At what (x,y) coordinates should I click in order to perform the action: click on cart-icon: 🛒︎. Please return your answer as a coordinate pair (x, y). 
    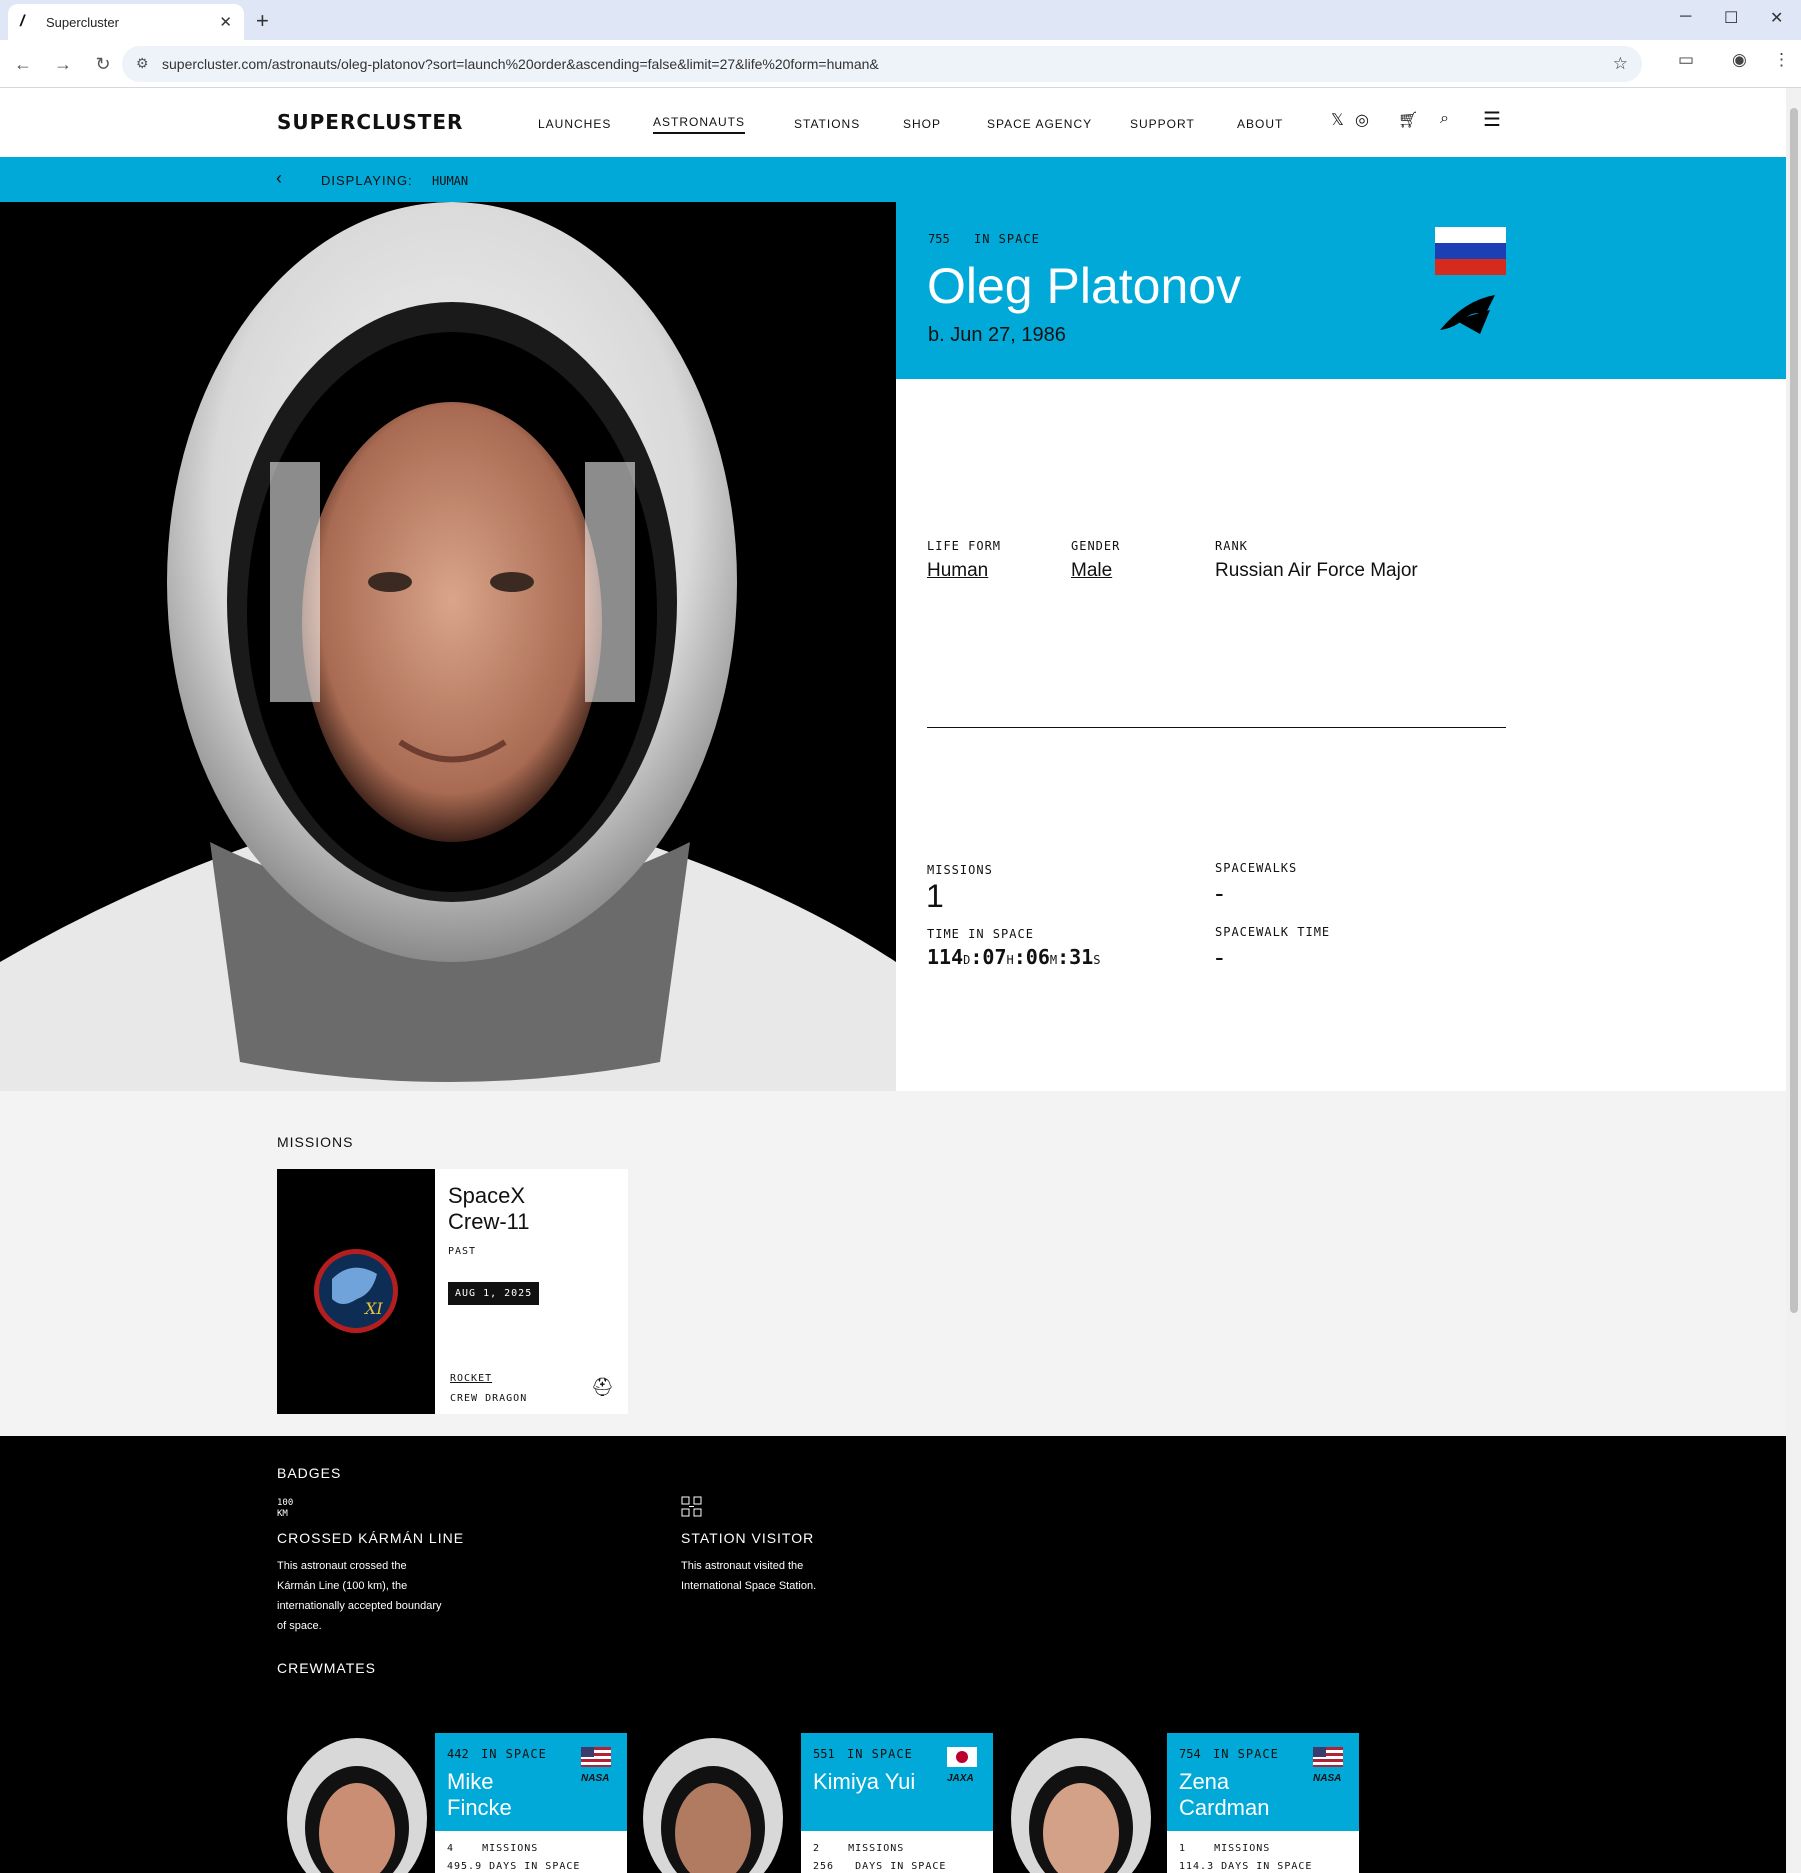
    Looking at the image, I should click on (1408, 120).